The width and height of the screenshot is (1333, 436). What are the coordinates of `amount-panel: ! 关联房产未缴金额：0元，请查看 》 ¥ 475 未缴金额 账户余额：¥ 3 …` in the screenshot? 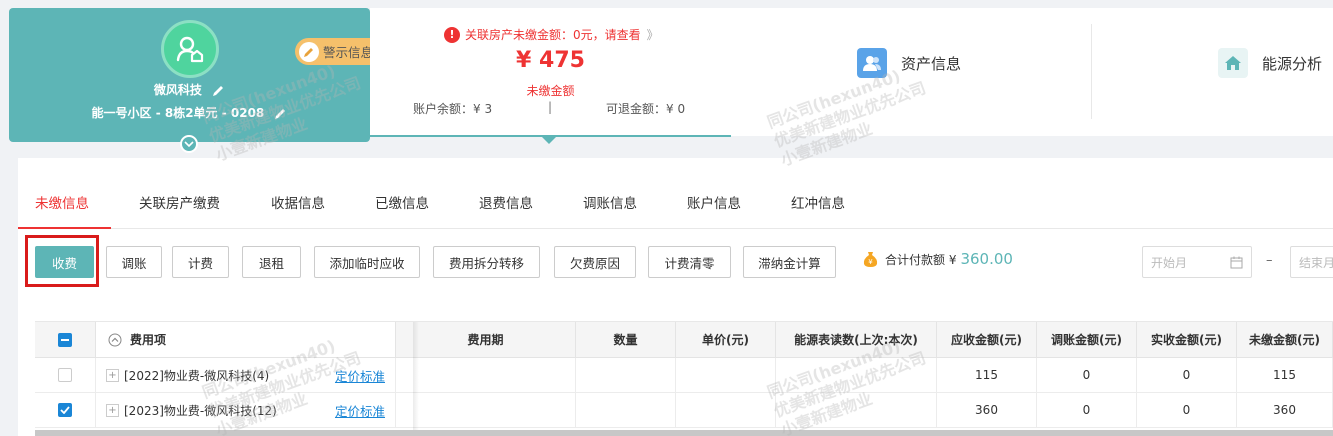 It's located at (550, 76).